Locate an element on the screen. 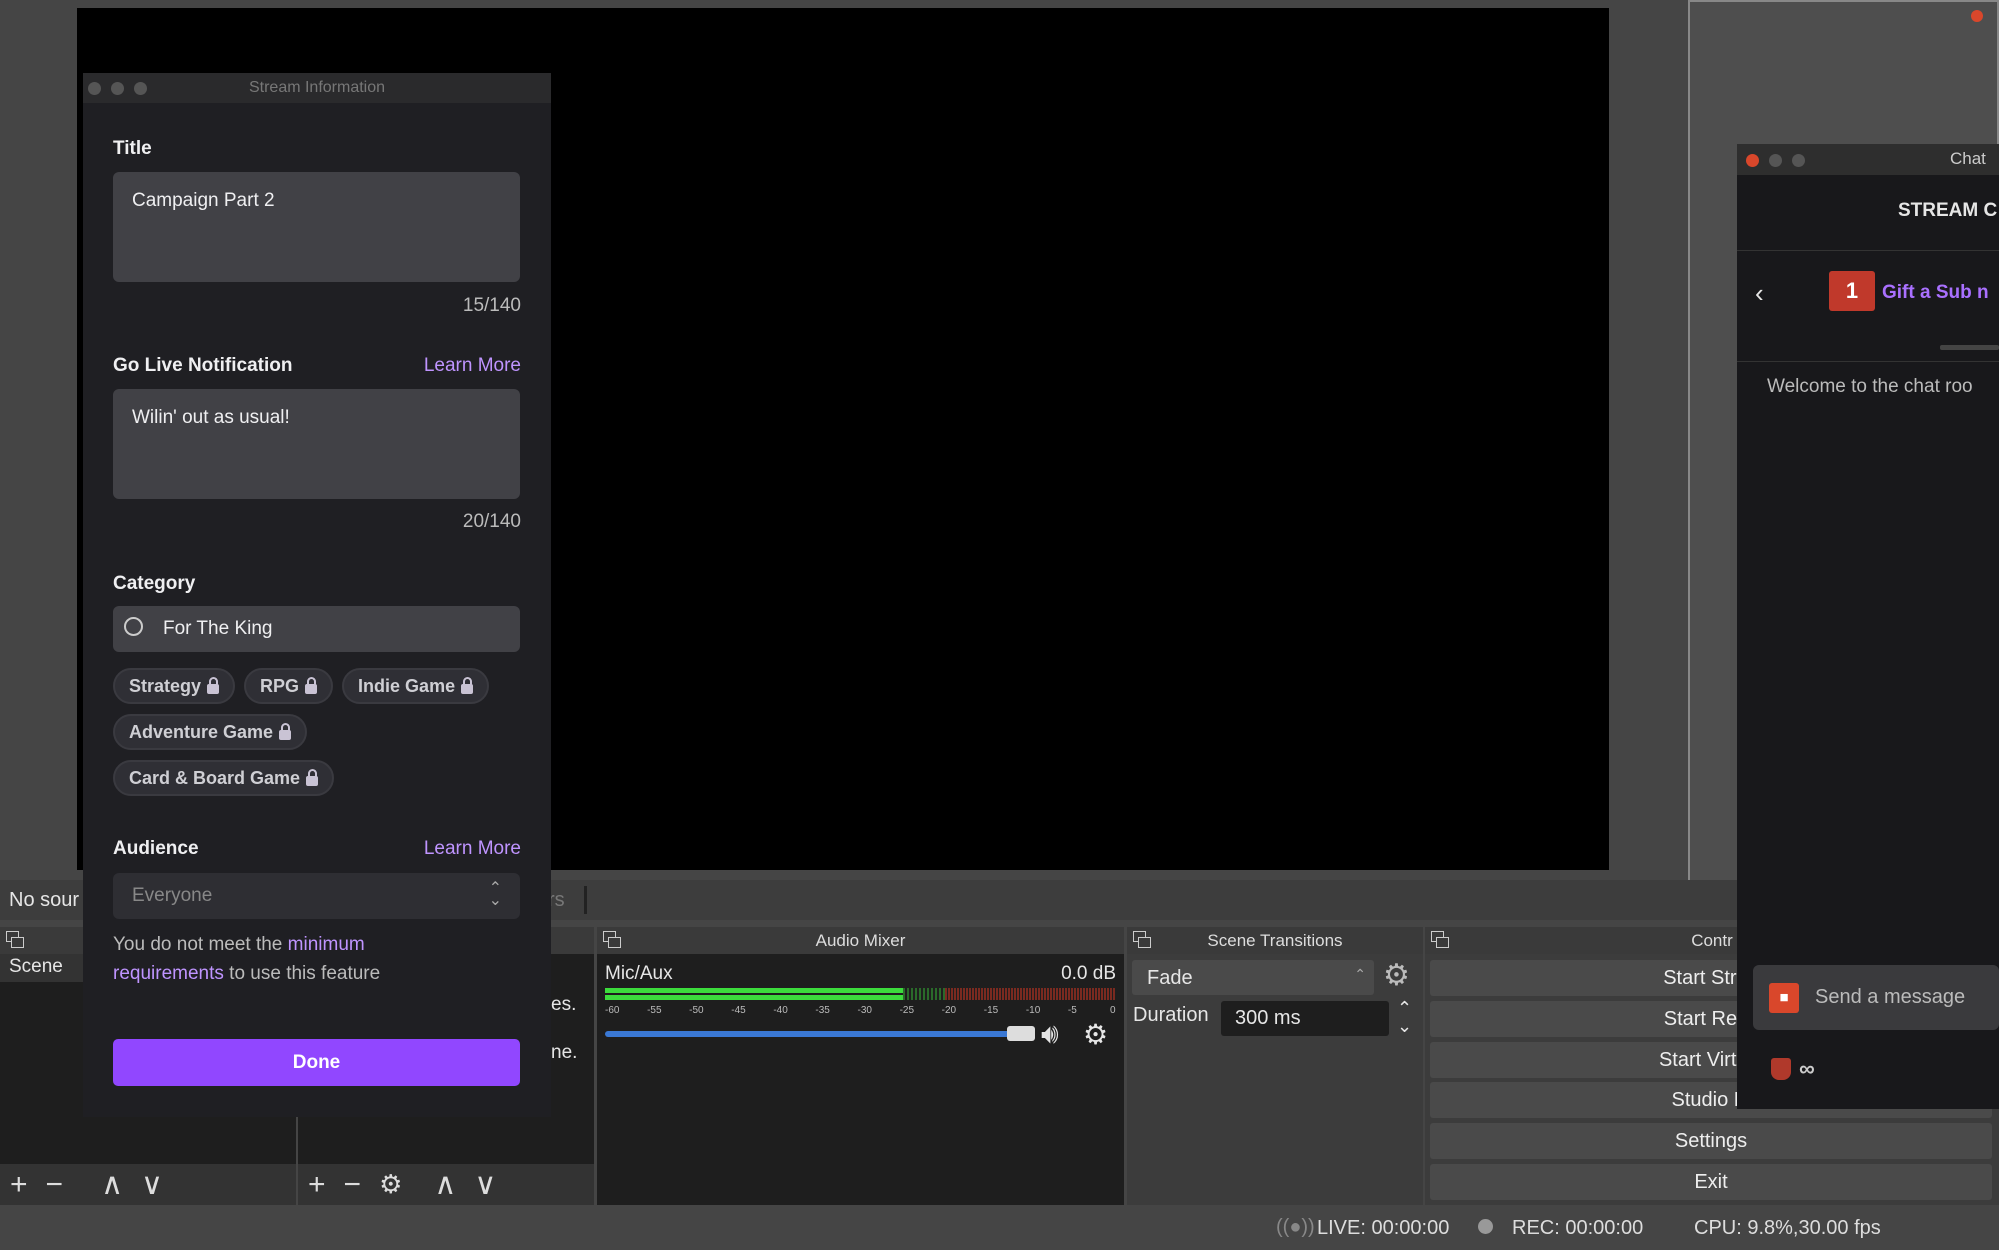 This screenshot has height=1250, width=1999. category-label: Category is located at coordinates (154, 583).